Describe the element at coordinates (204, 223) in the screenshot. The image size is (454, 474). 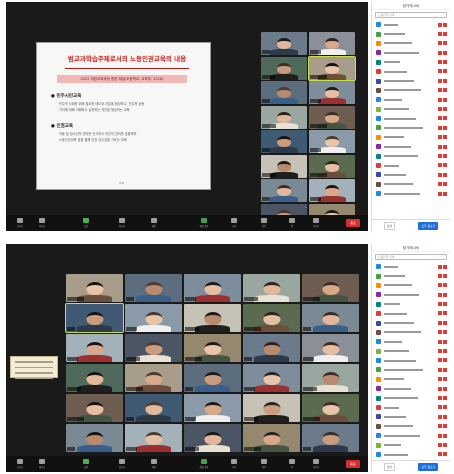
I see `toolbar-button: 화면 공유` at that location.